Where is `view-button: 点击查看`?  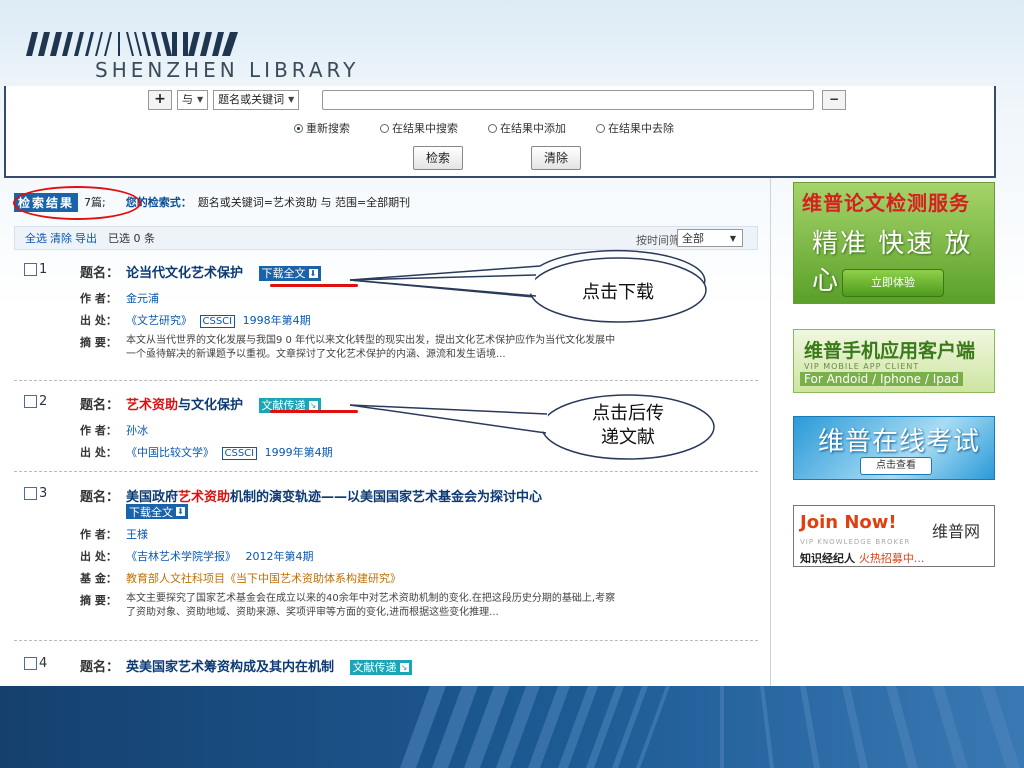
view-button: 点击查看 is located at coordinates (896, 466).